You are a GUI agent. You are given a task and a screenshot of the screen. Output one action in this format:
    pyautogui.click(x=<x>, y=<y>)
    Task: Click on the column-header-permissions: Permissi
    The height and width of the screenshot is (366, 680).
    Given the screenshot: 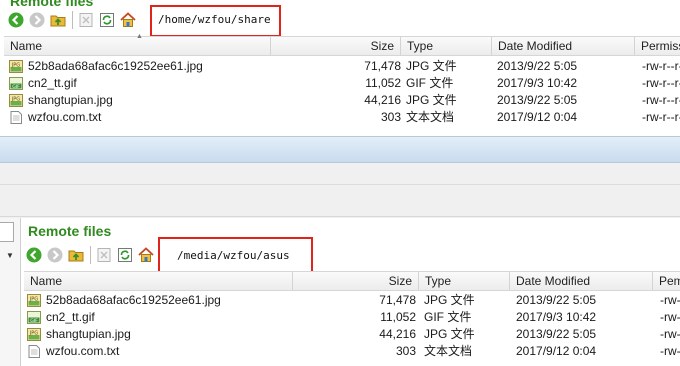 What is the action you would take?
    pyautogui.click(x=657, y=46)
    